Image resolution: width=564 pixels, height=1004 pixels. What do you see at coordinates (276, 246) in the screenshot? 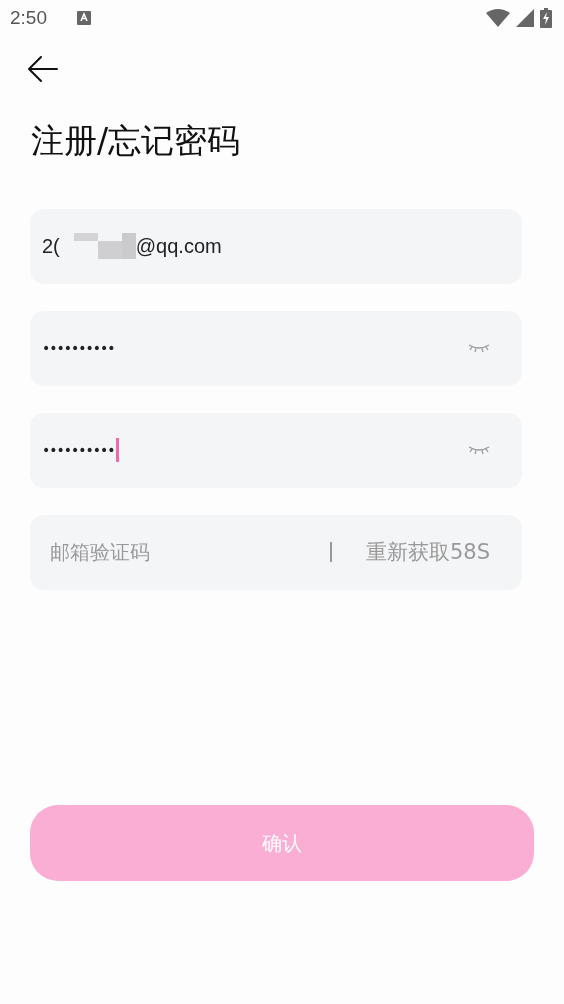
I see `email-field: 2( @qq.com` at bounding box center [276, 246].